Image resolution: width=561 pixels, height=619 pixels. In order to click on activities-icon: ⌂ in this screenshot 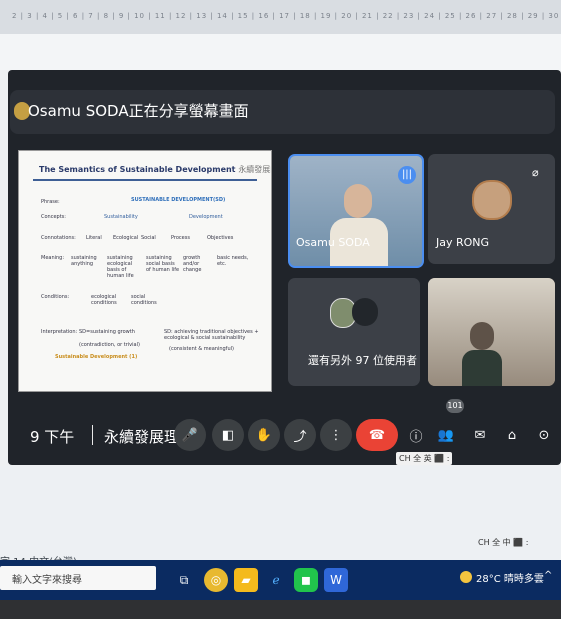, I will do `click(512, 435)`.